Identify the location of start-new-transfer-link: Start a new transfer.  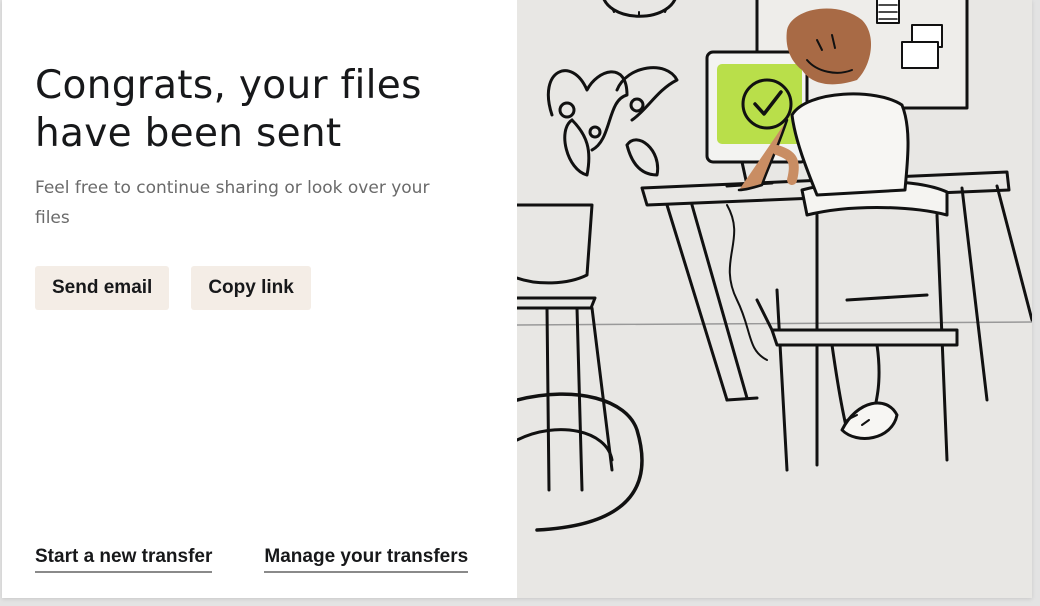
(124, 559).